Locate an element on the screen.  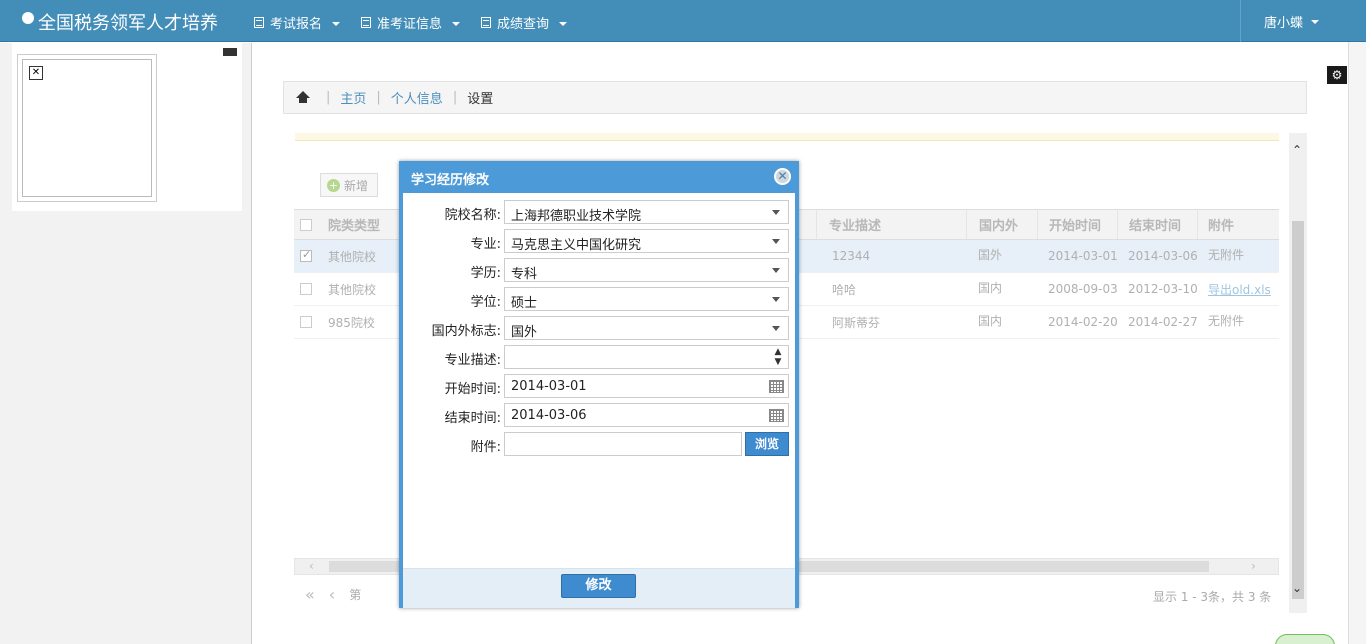
dialog-title: 学习经历修改 is located at coordinates (450, 180).